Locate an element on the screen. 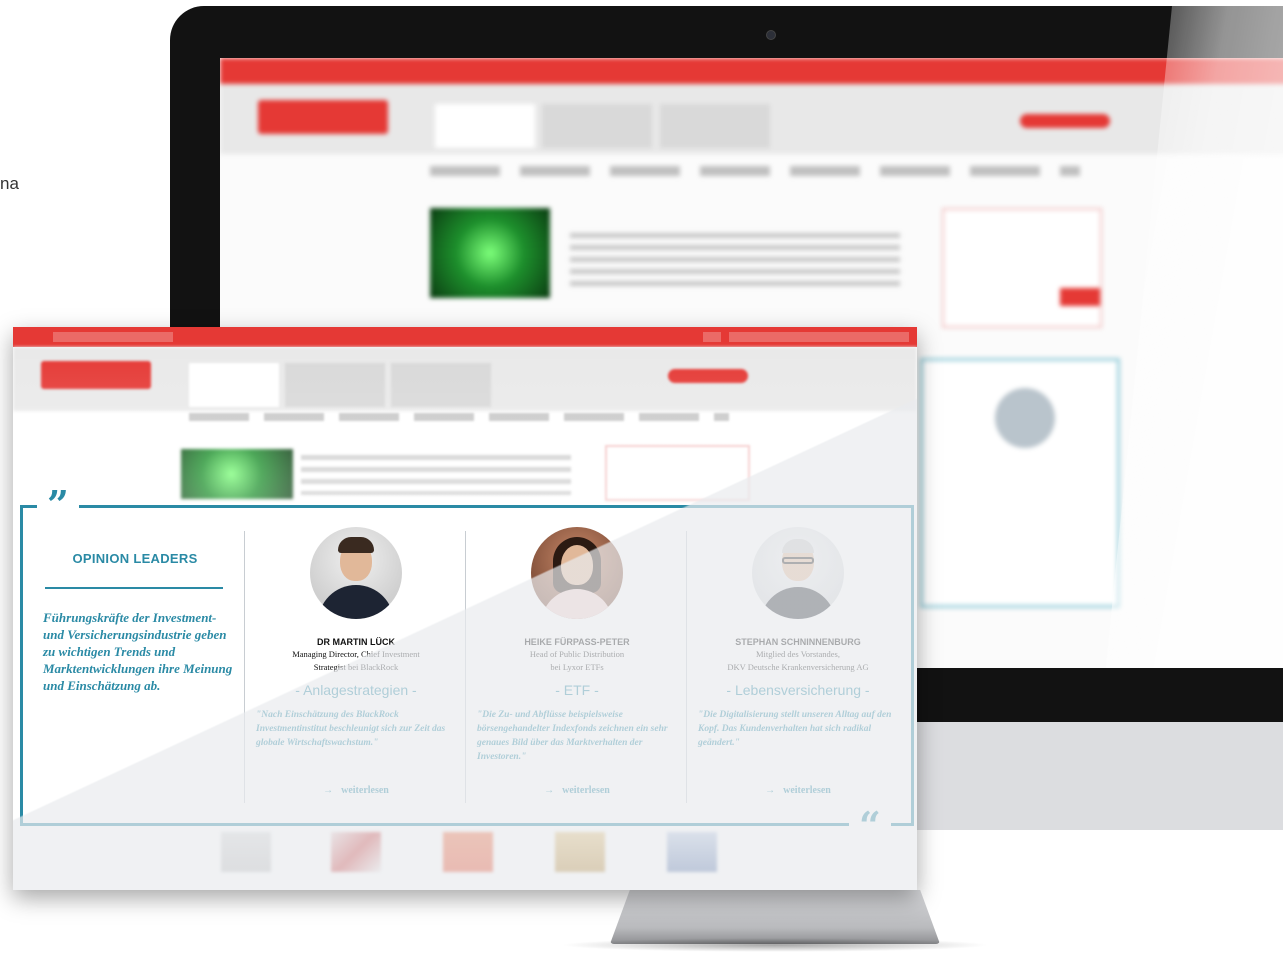 The width and height of the screenshot is (1283, 959). leader-topic: - Anlagestrategien - is located at coordinates (356, 690).